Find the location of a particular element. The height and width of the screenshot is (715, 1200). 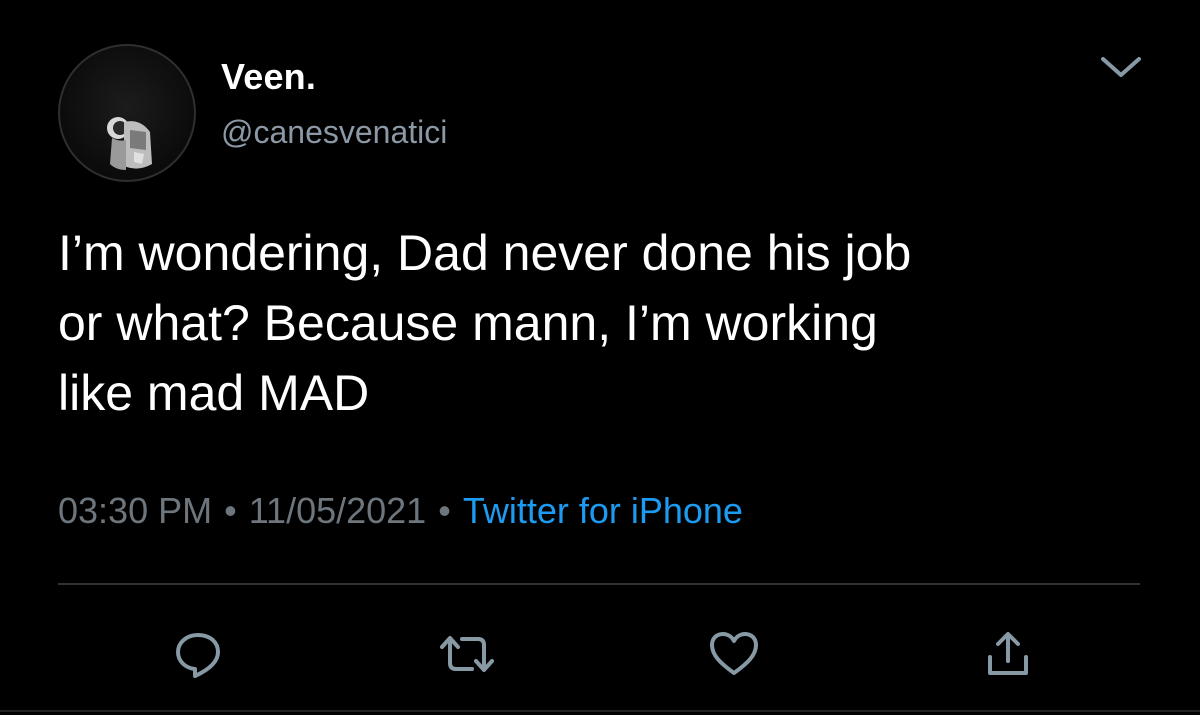

heart-icon is located at coordinates (734, 653).